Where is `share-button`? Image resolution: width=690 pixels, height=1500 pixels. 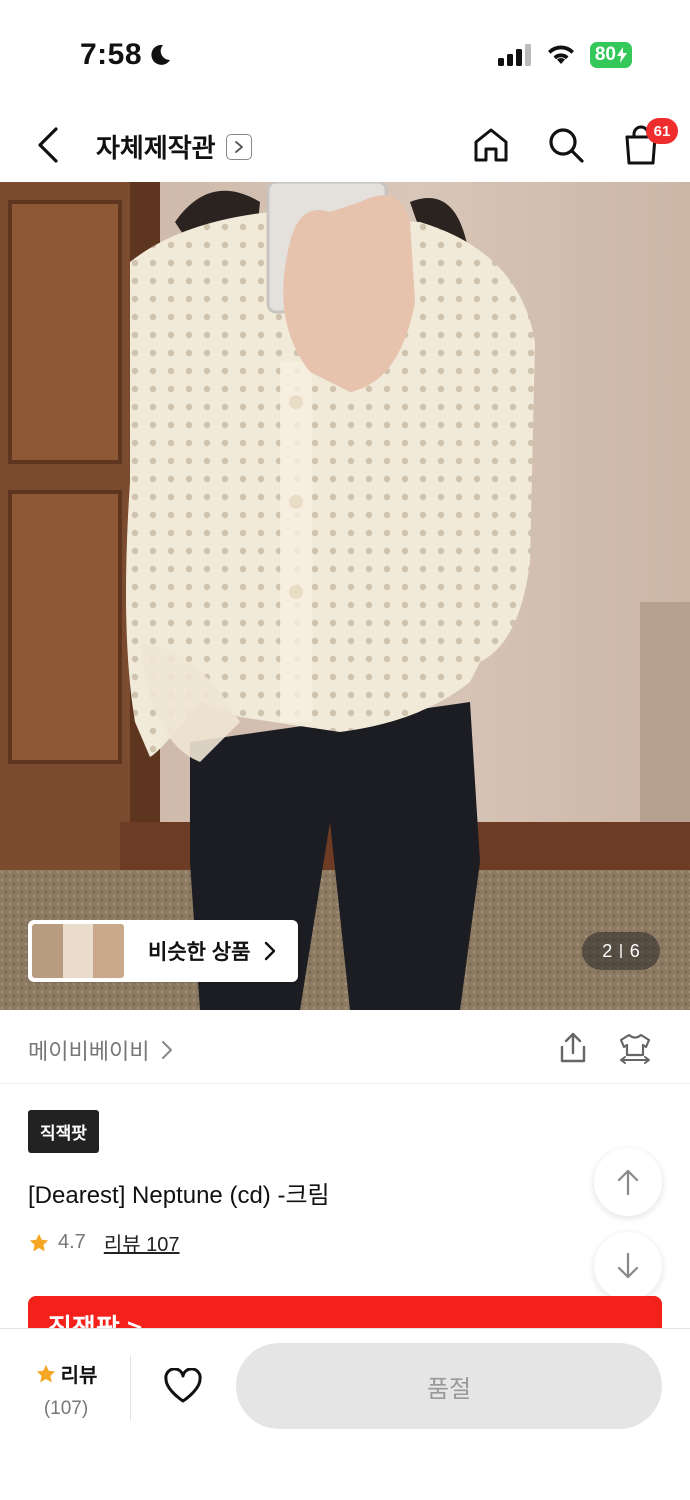
share-button is located at coordinates (573, 1048).